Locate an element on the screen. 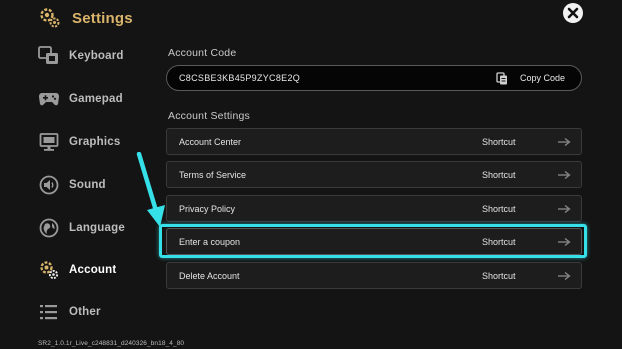  annotation-arrow-icon is located at coordinates (150, 189).